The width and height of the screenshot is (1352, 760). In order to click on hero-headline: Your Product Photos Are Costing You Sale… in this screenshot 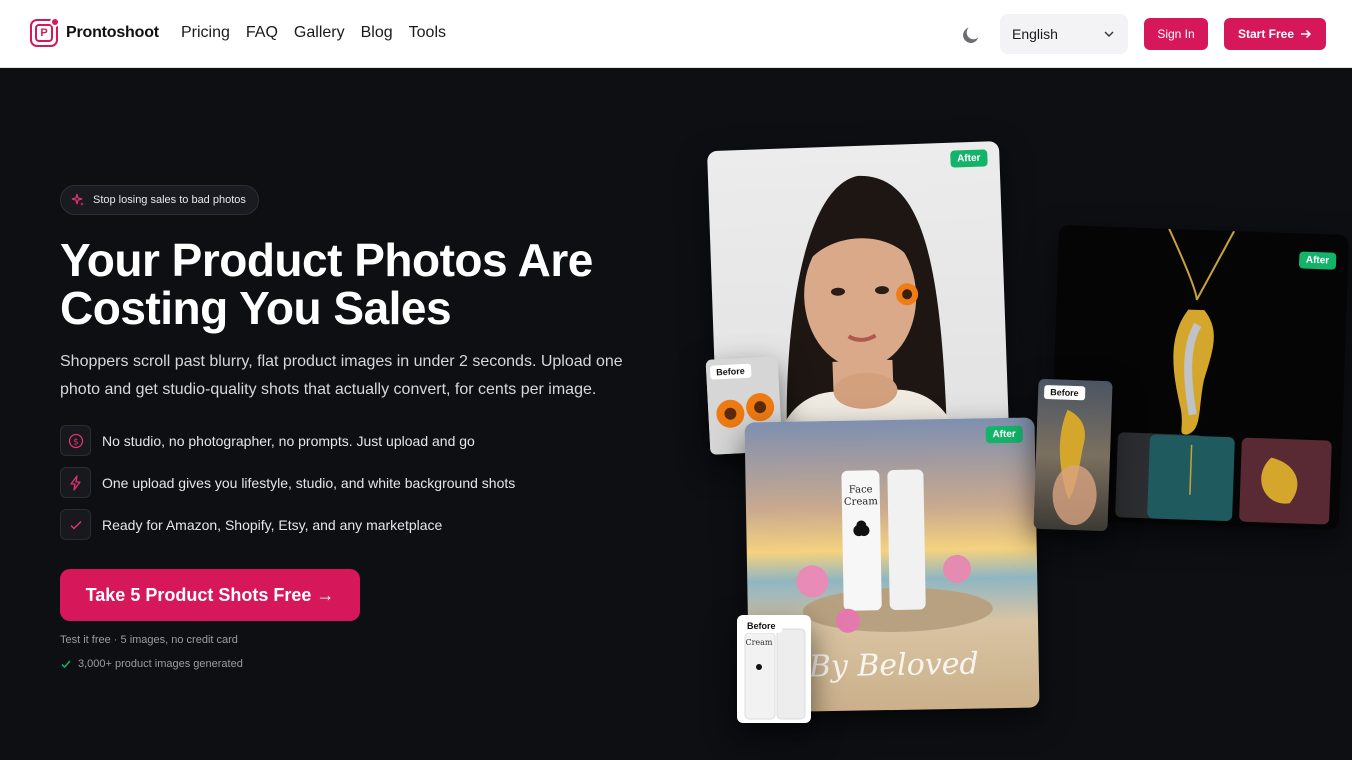, I will do `click(326, 284)`.